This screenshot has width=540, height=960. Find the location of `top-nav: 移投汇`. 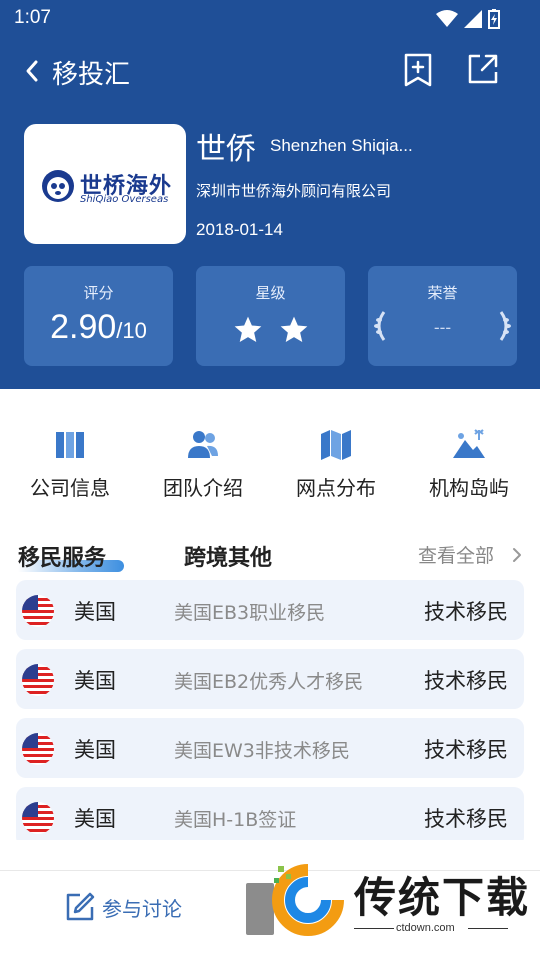

top-nav: 移投汇 is located at coordinates (270, 71).